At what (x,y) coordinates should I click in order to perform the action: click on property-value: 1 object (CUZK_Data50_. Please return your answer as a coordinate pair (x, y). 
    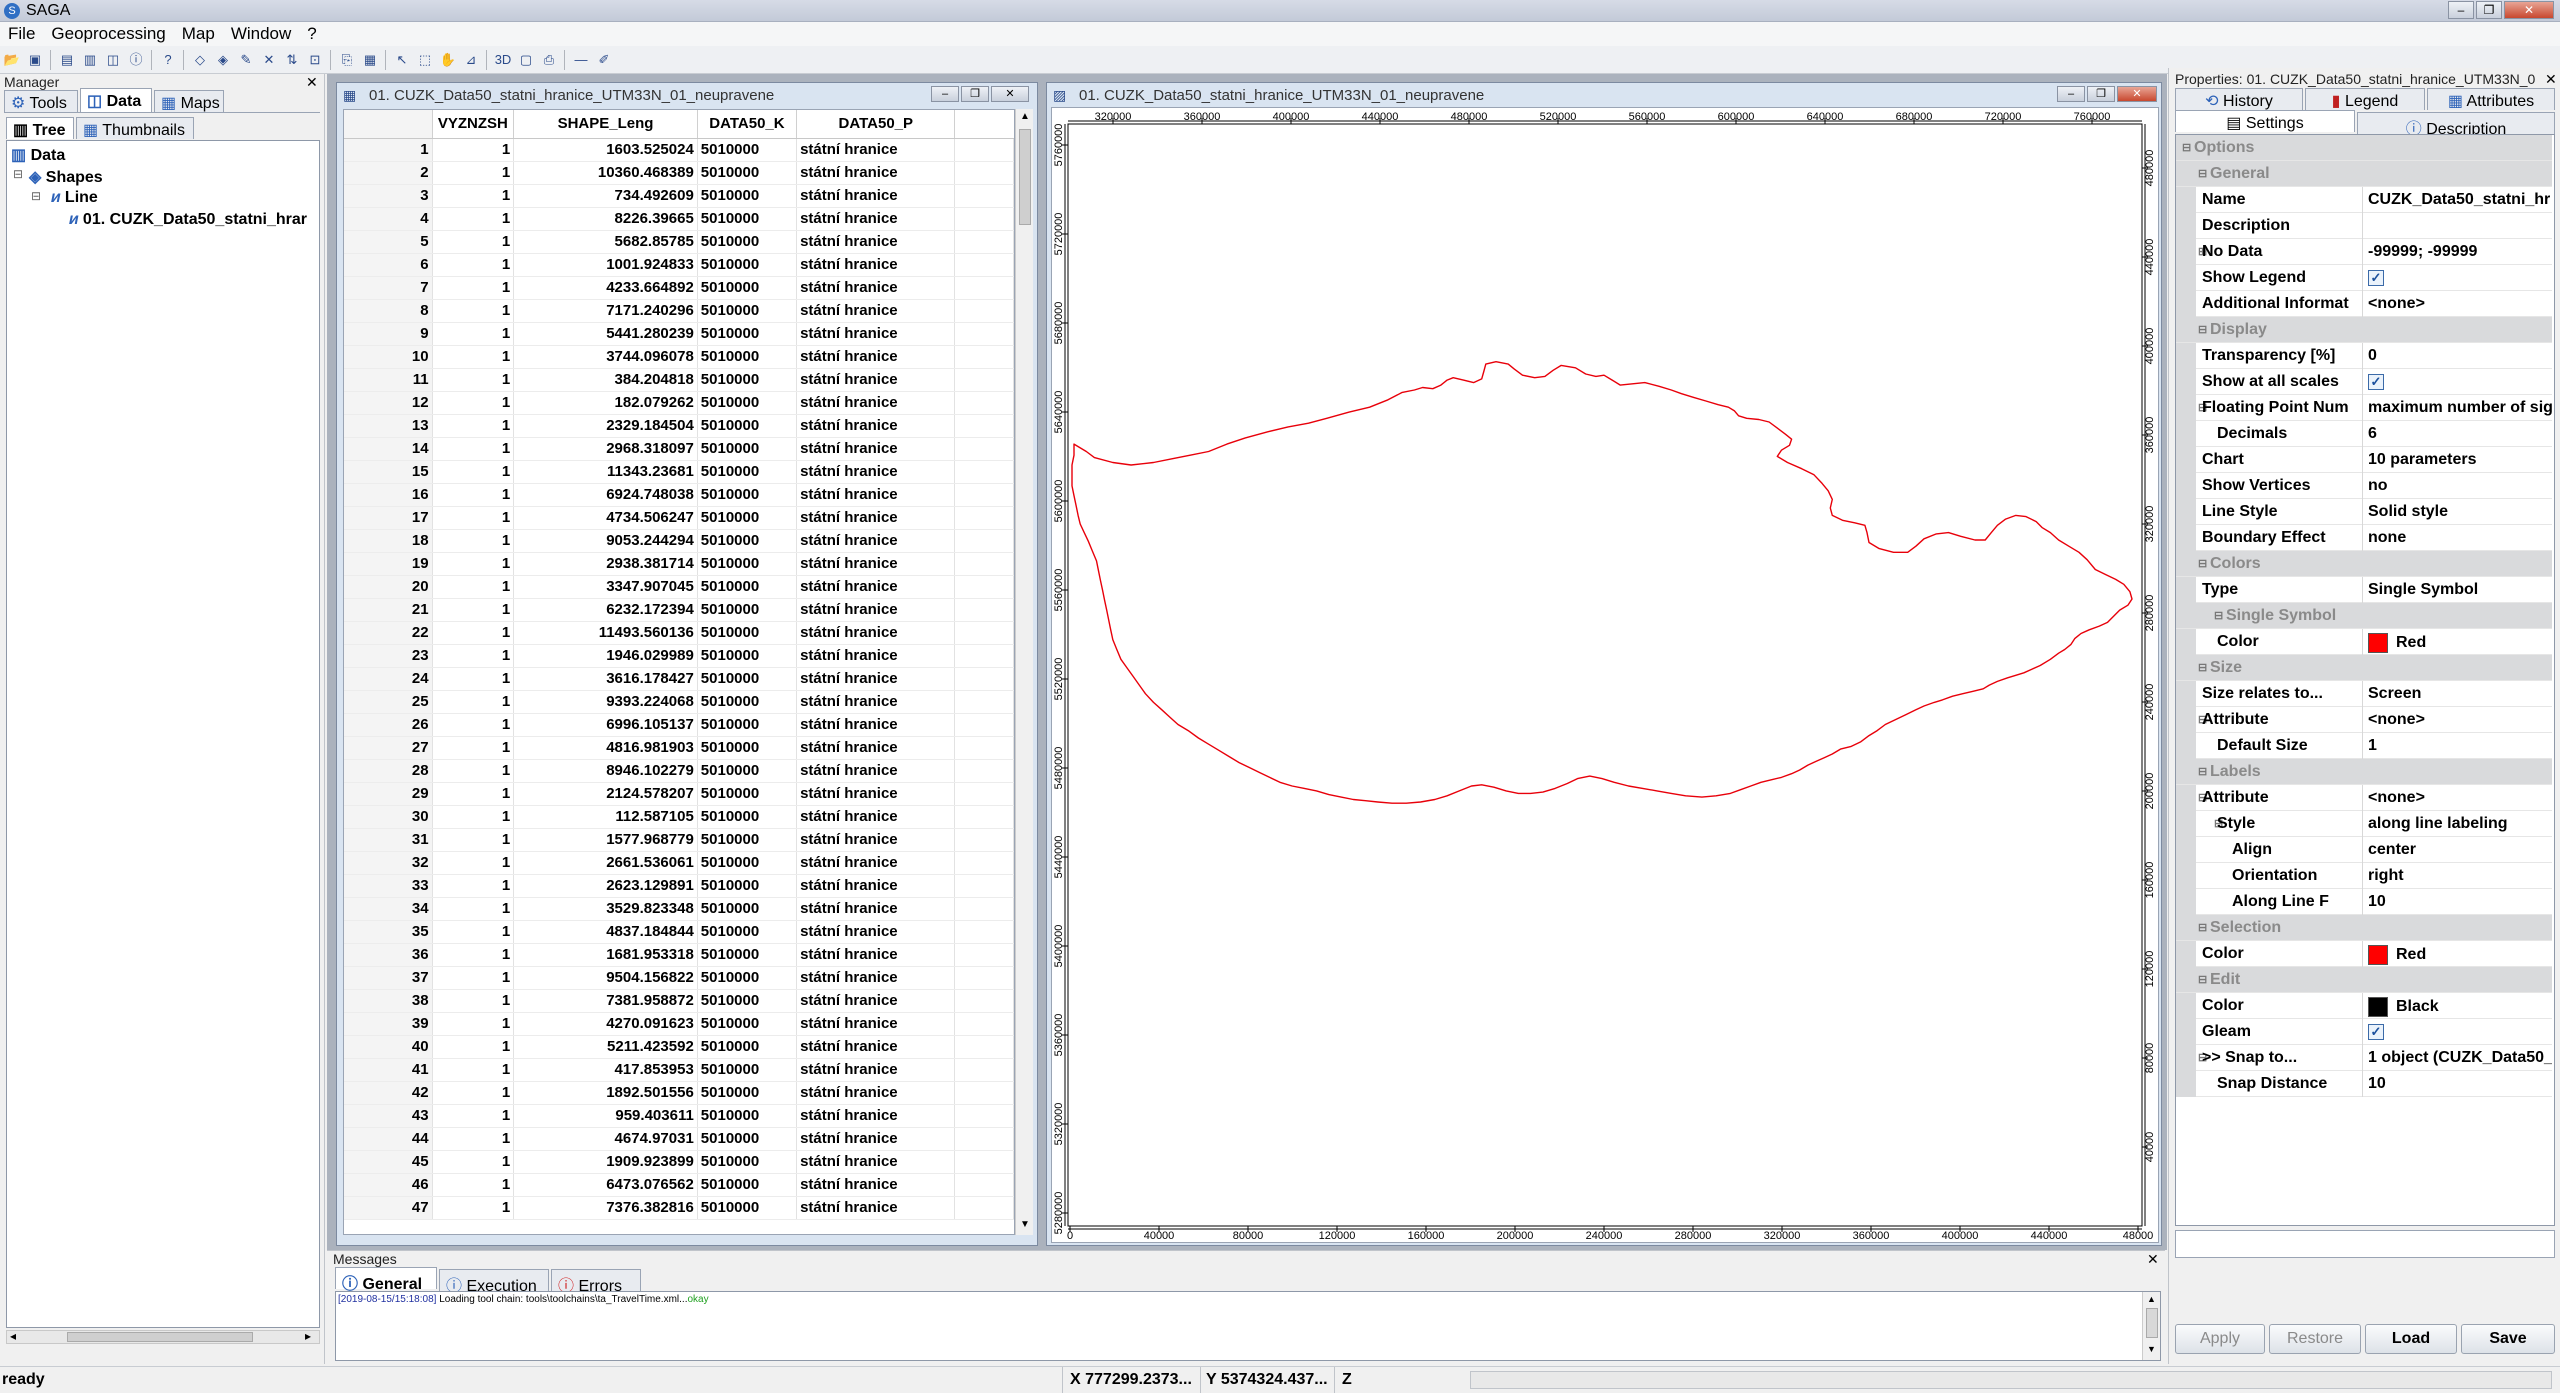
    Looking at the image, I should click on (2458, 1058).